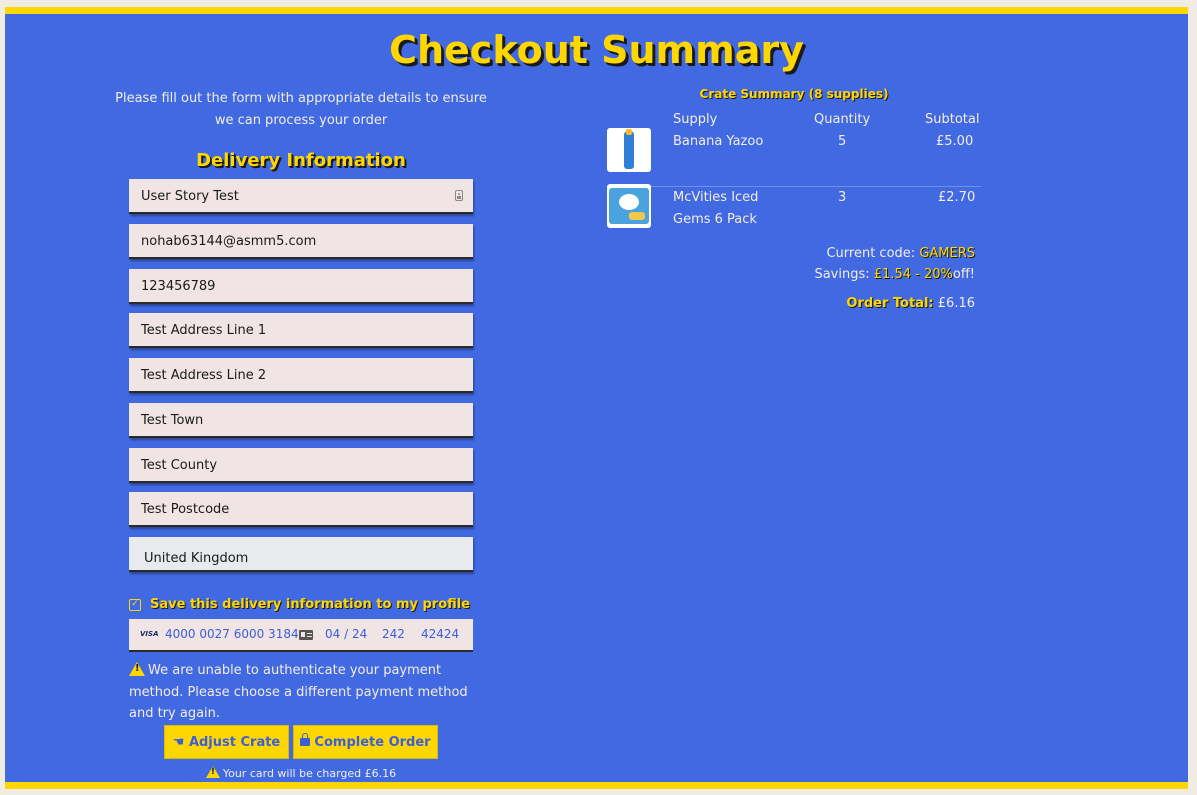  Describe the element at coordinates (794, 186) in the screenshot. I see `item-divider` at that location.